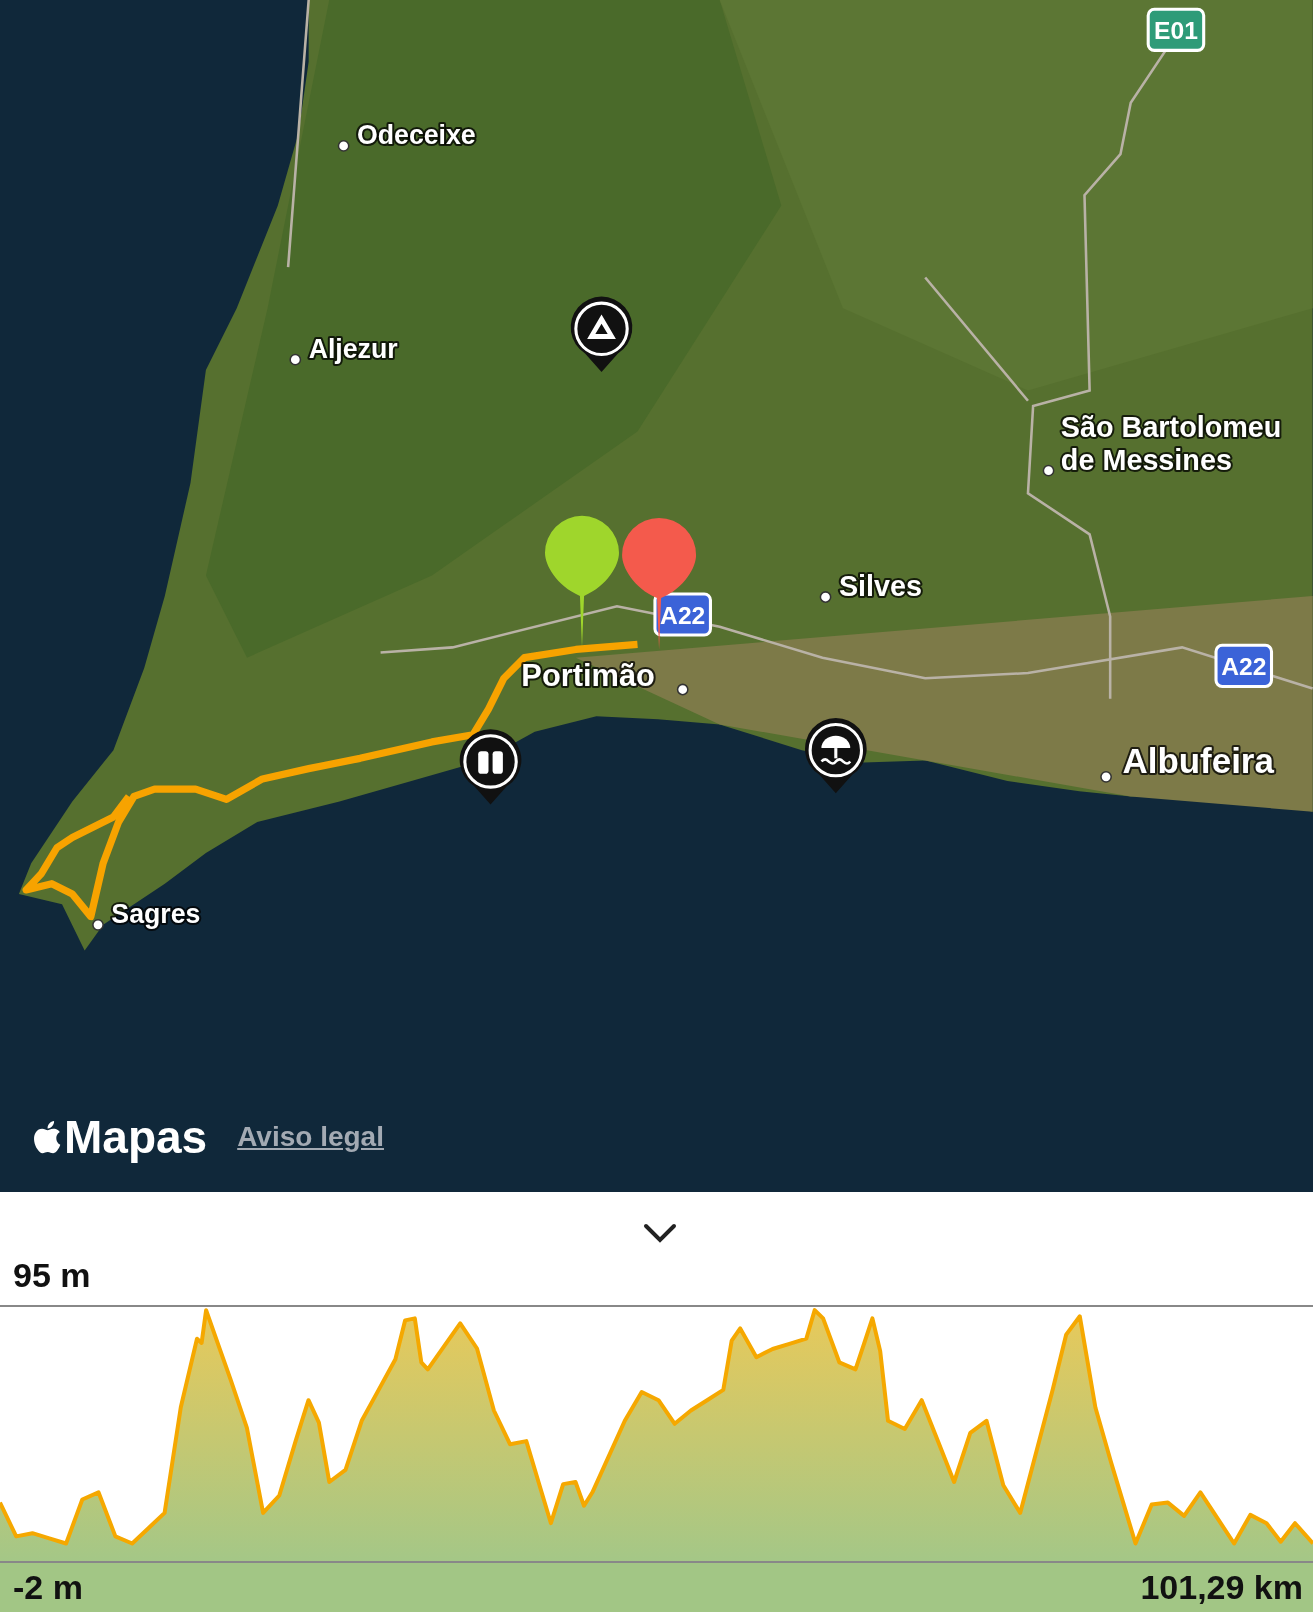  What do you see at coordinates (416, 134) in the screenshot?
I see `place-label: Odeceixe` at bounding box center [416, 134].